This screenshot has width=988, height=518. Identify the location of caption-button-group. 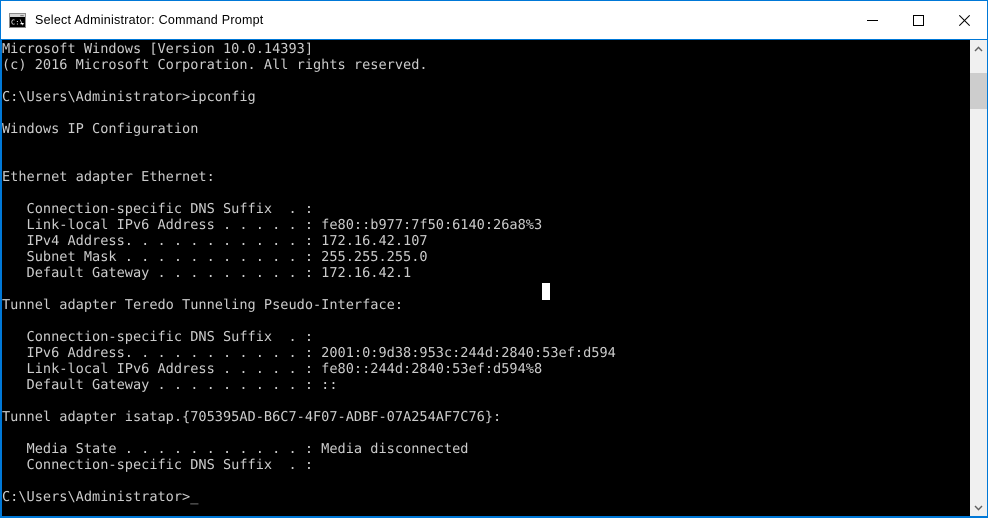
(918, 20).